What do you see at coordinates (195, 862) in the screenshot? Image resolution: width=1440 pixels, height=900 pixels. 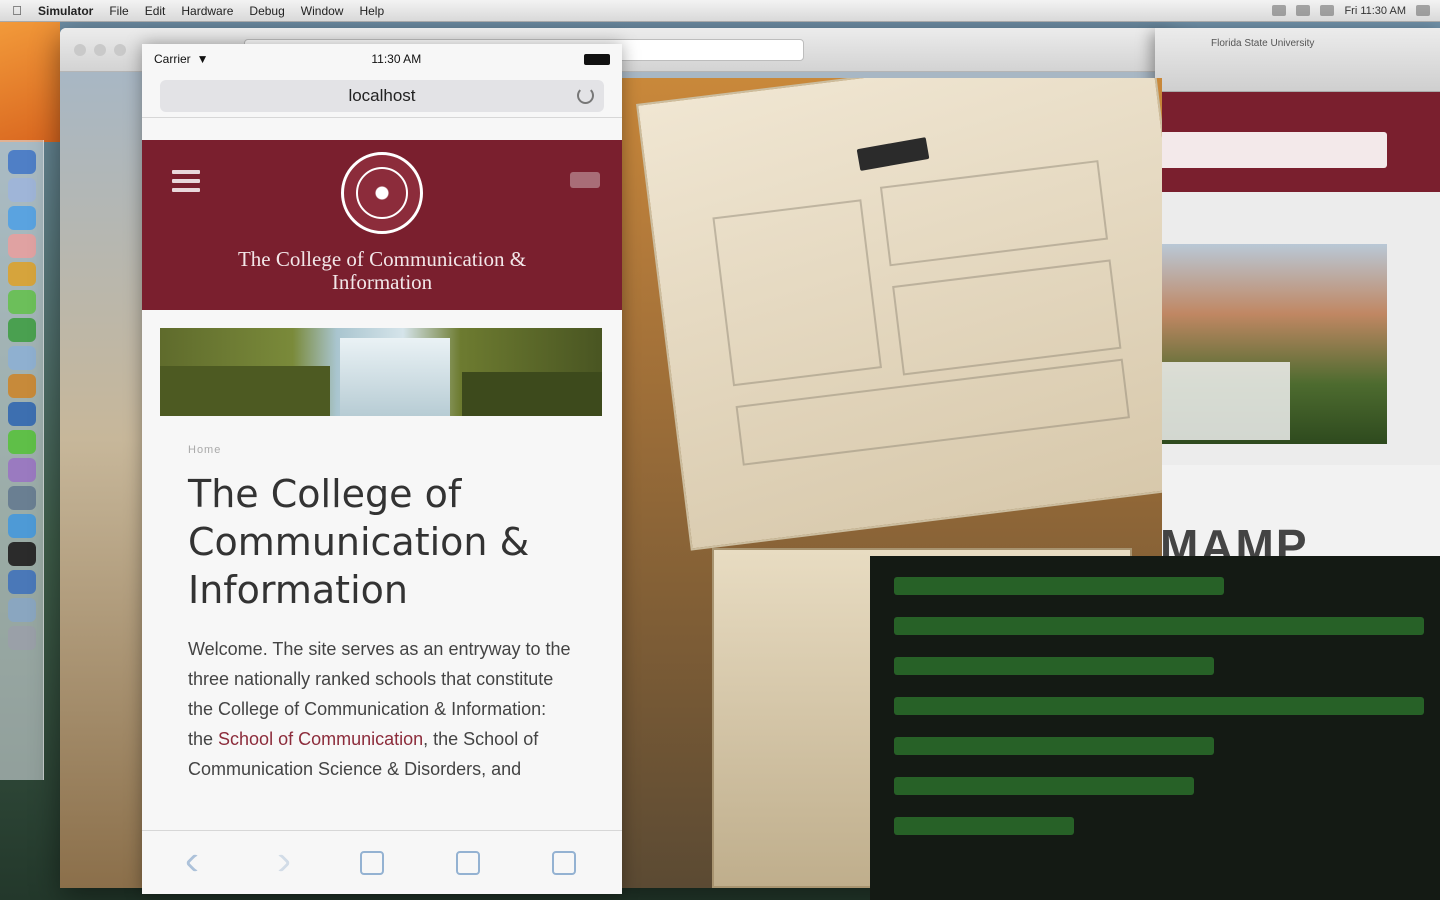 I see `back-icon` at bounding box center [195, 862].